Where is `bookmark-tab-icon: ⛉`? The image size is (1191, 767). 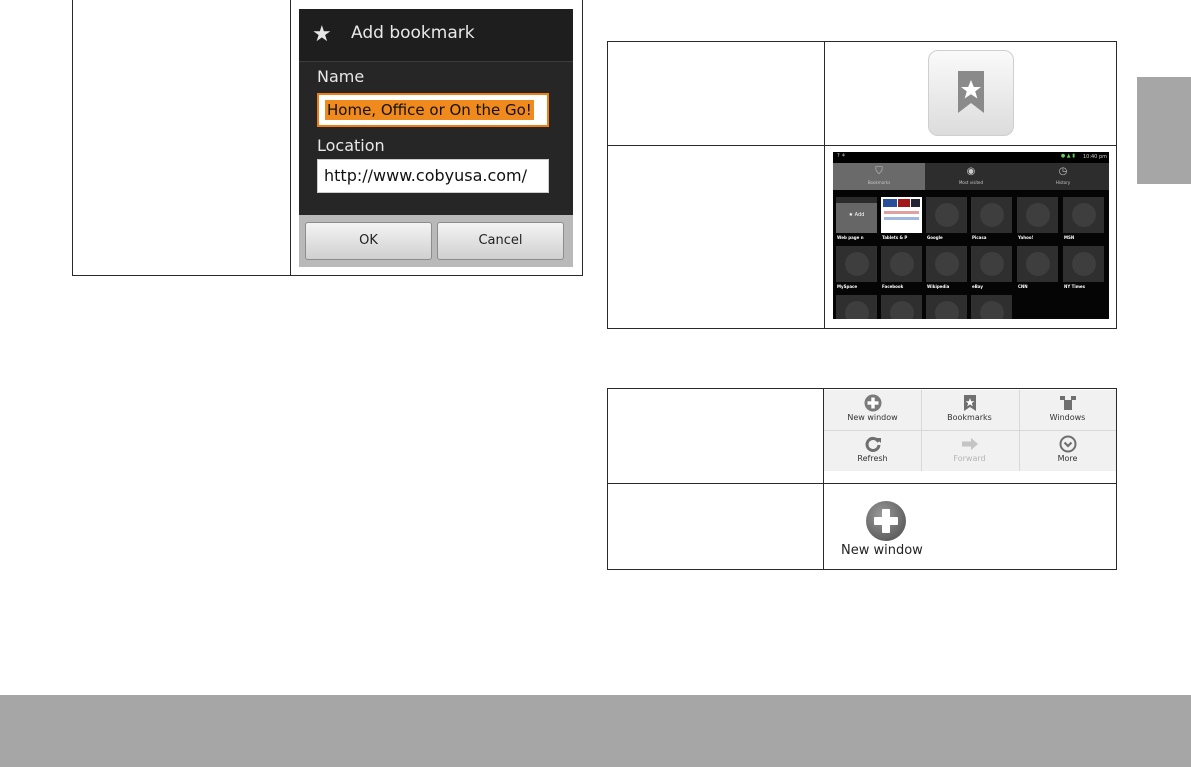
bookmark-tab-icon: ⛉ is located at coordinates (879, 171).